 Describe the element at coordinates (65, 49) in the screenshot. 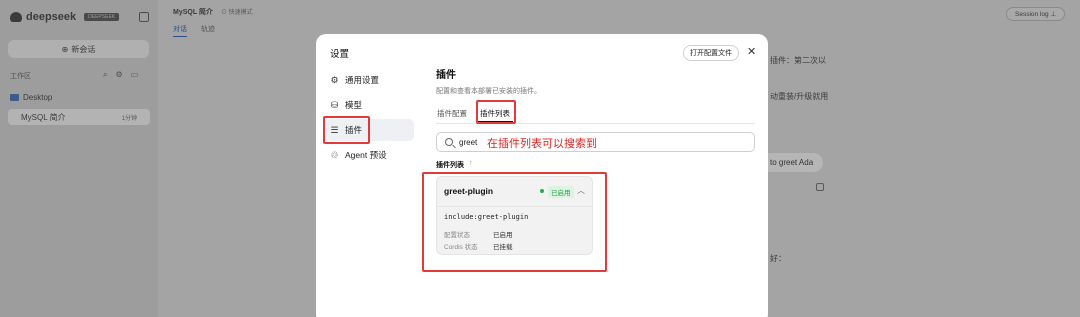

I see `plus-circle-icon: ⊕` at that location.